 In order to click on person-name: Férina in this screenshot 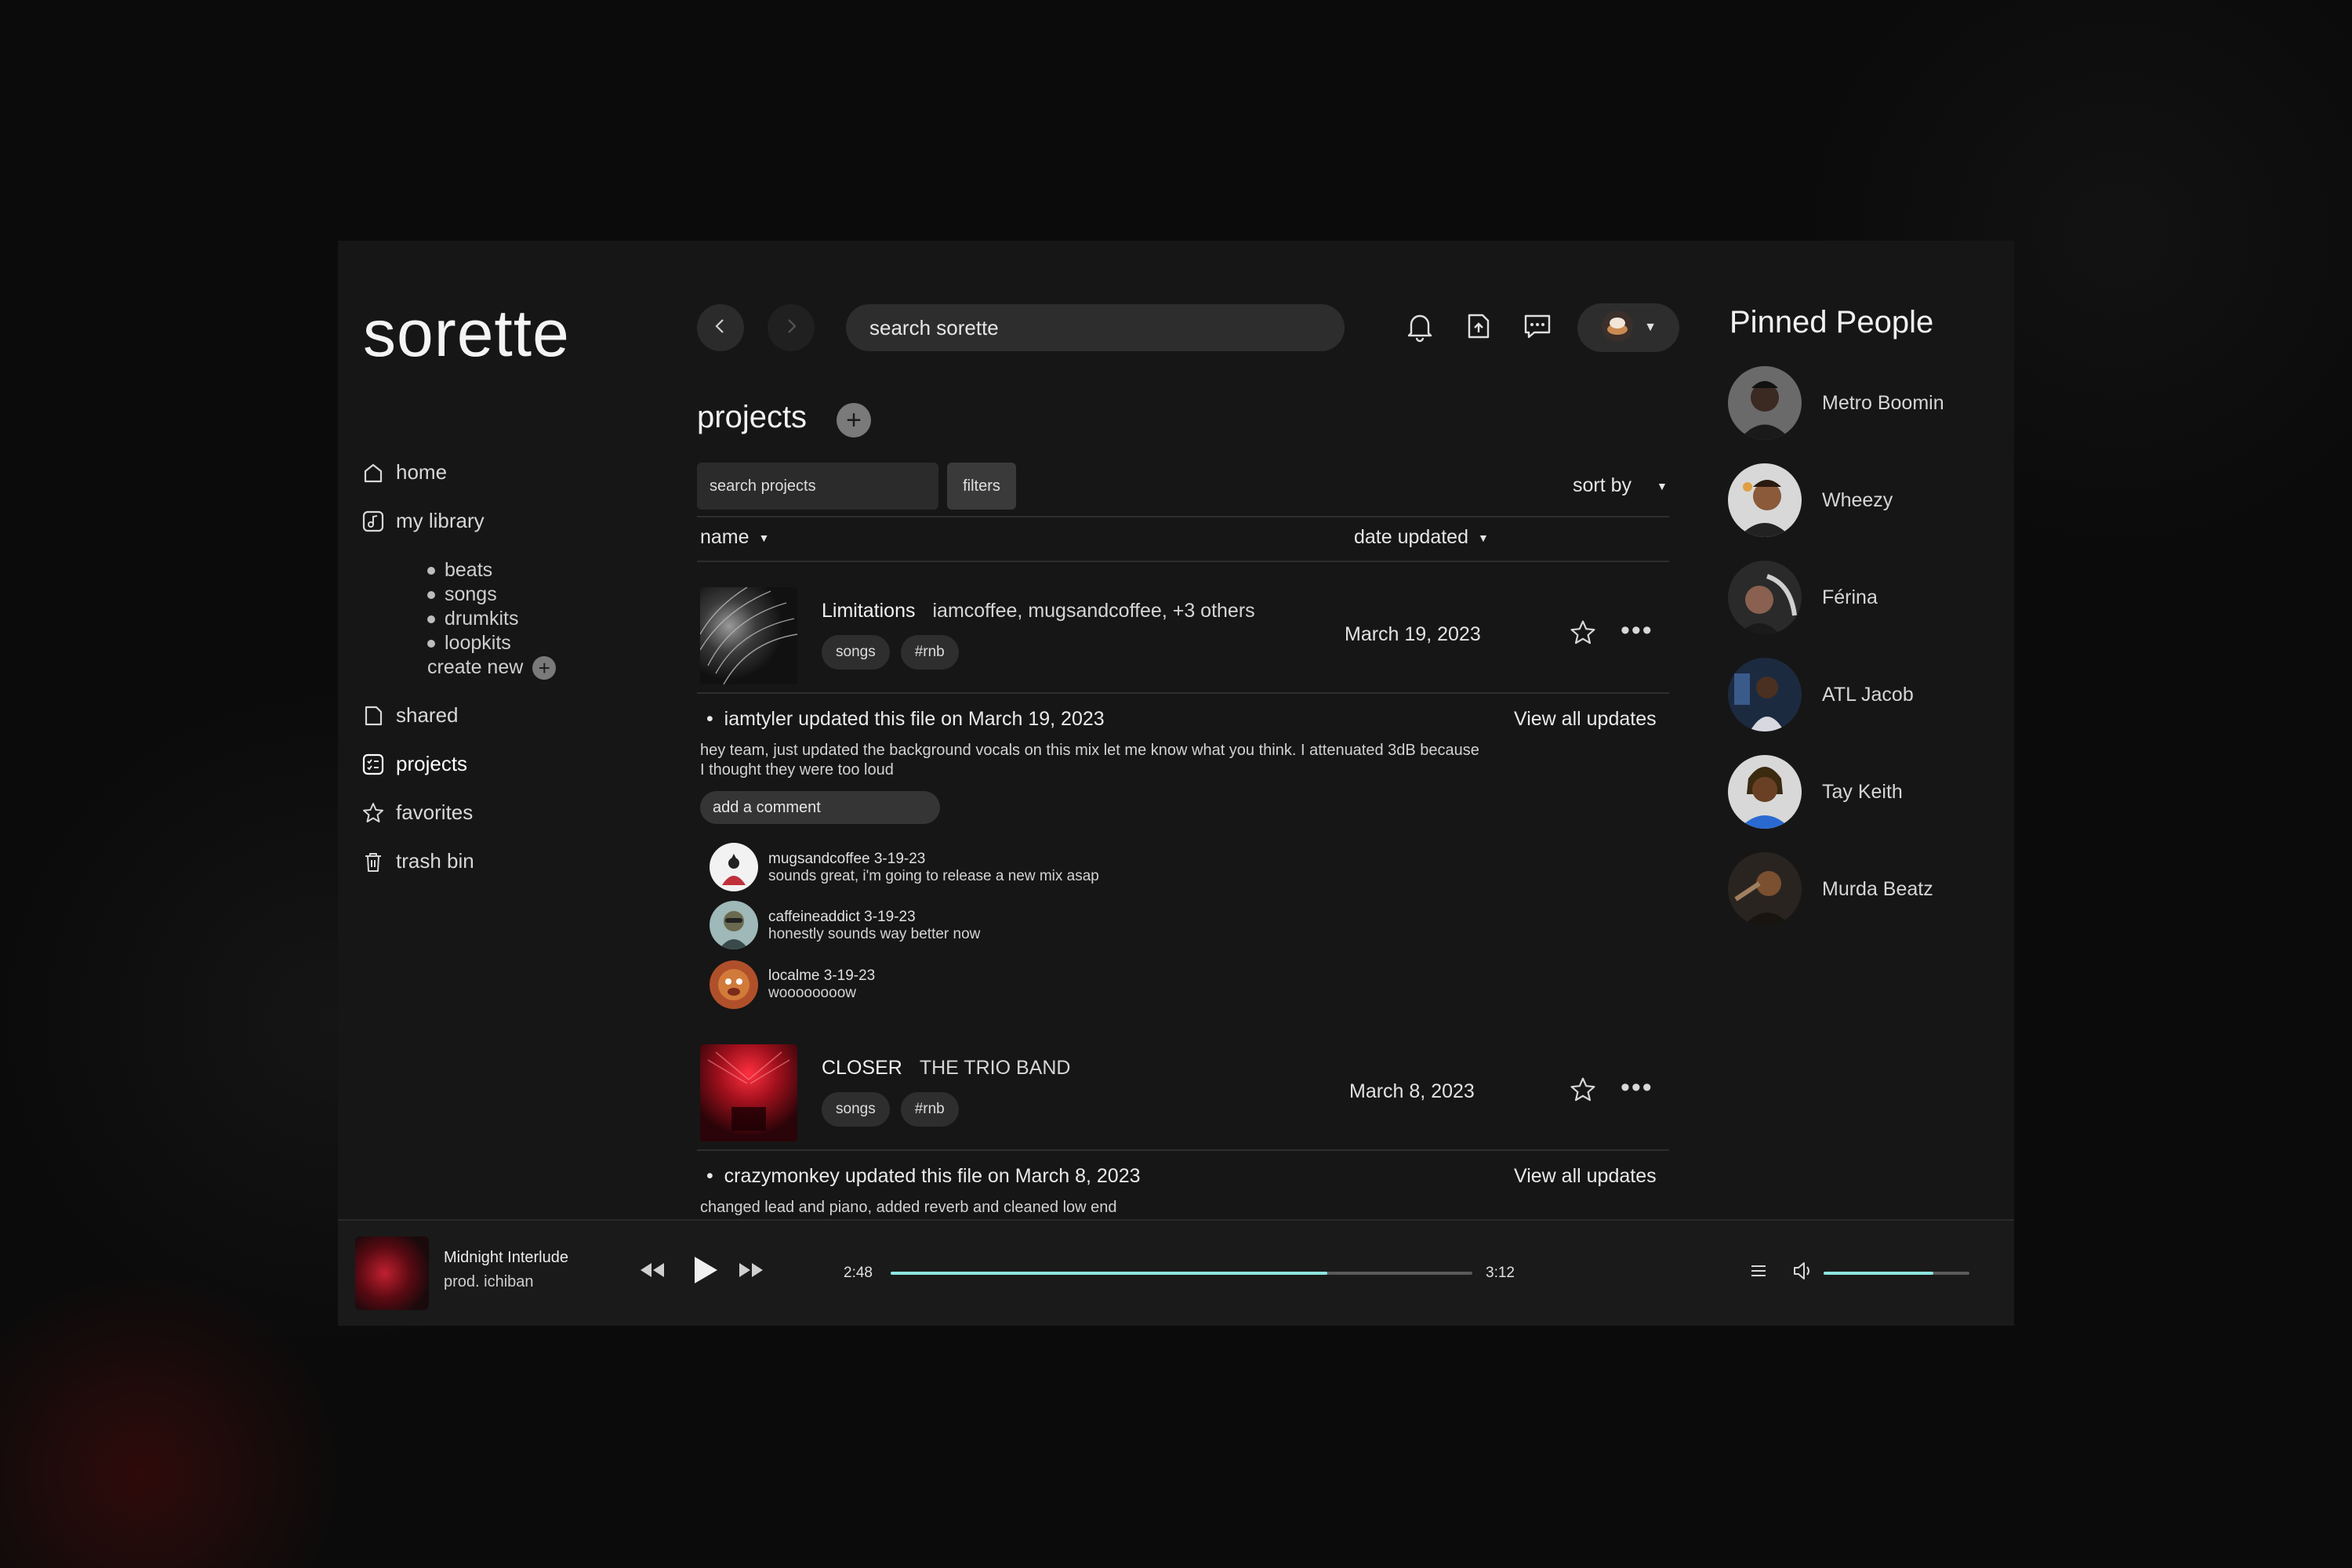, I will do `click(1850, 597)`.